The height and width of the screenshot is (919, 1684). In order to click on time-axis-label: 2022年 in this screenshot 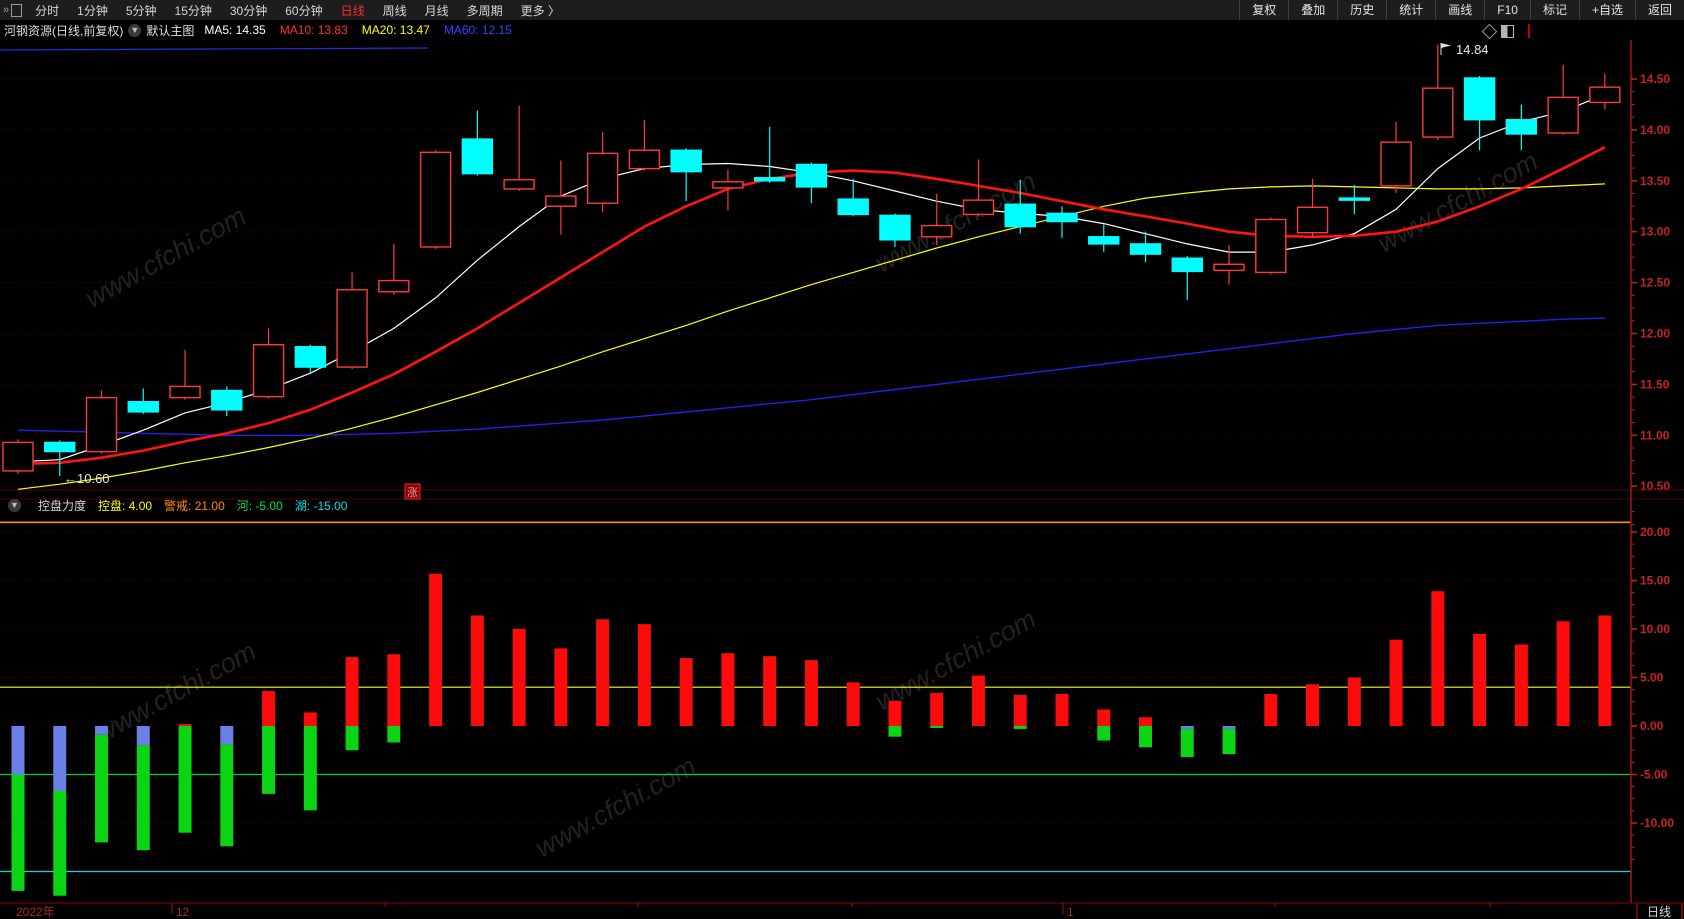, I will do `click(35, 912)`.